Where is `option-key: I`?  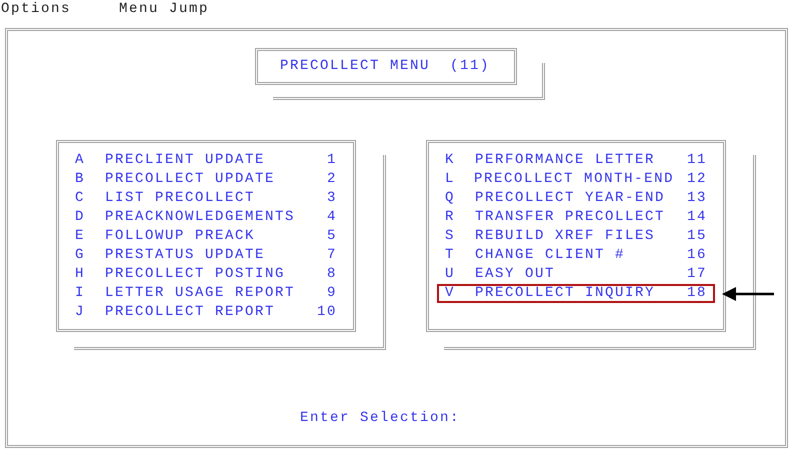
option-key: I is located at coordinates (90, 293).